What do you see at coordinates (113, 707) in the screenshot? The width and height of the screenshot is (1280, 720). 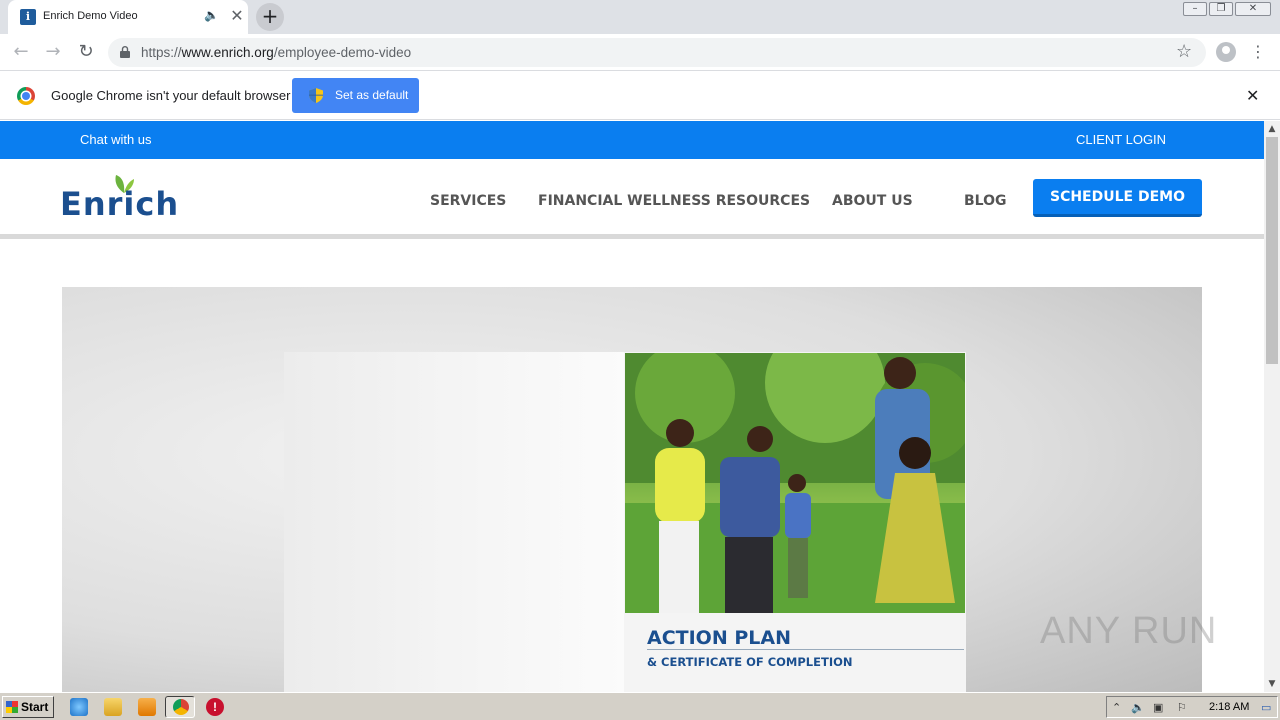 I see `folder-icon` at bounding box center [113, 707].